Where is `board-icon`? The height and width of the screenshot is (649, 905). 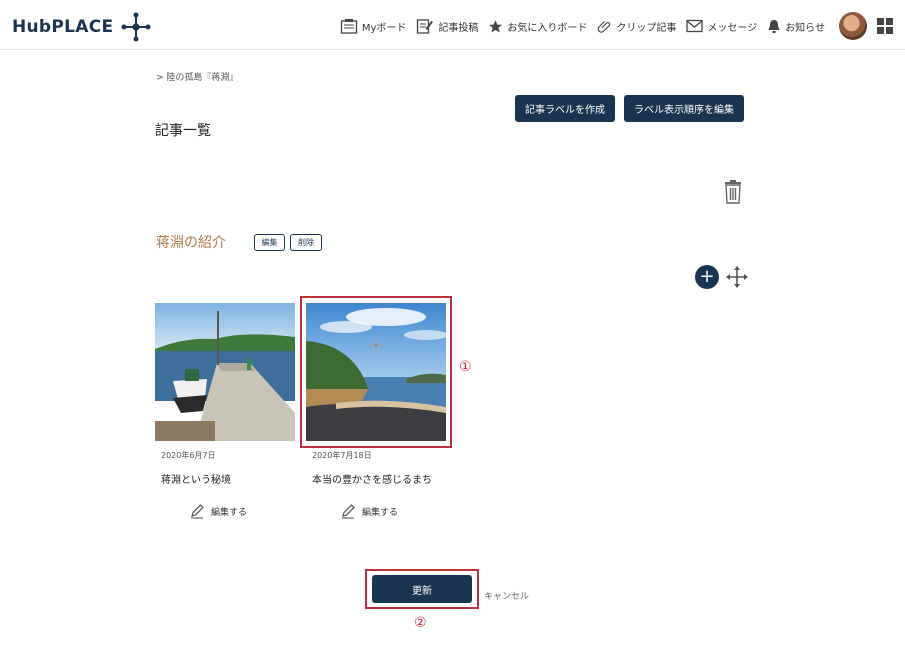
board-icon is located at coordinates (348, 26).